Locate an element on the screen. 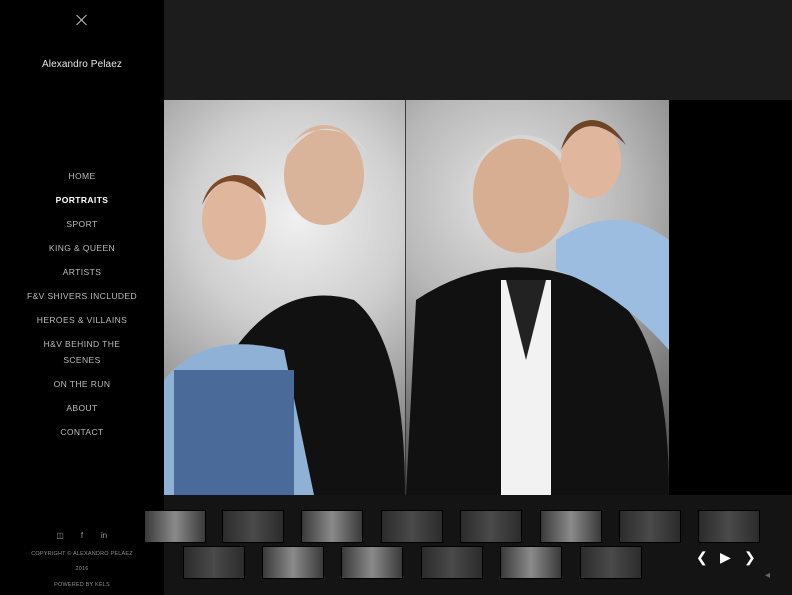 This screenshot has width=792, height=595. nav-item-heroes-villains: HEROES & VILLAINS is located at coordinates (82, 320).